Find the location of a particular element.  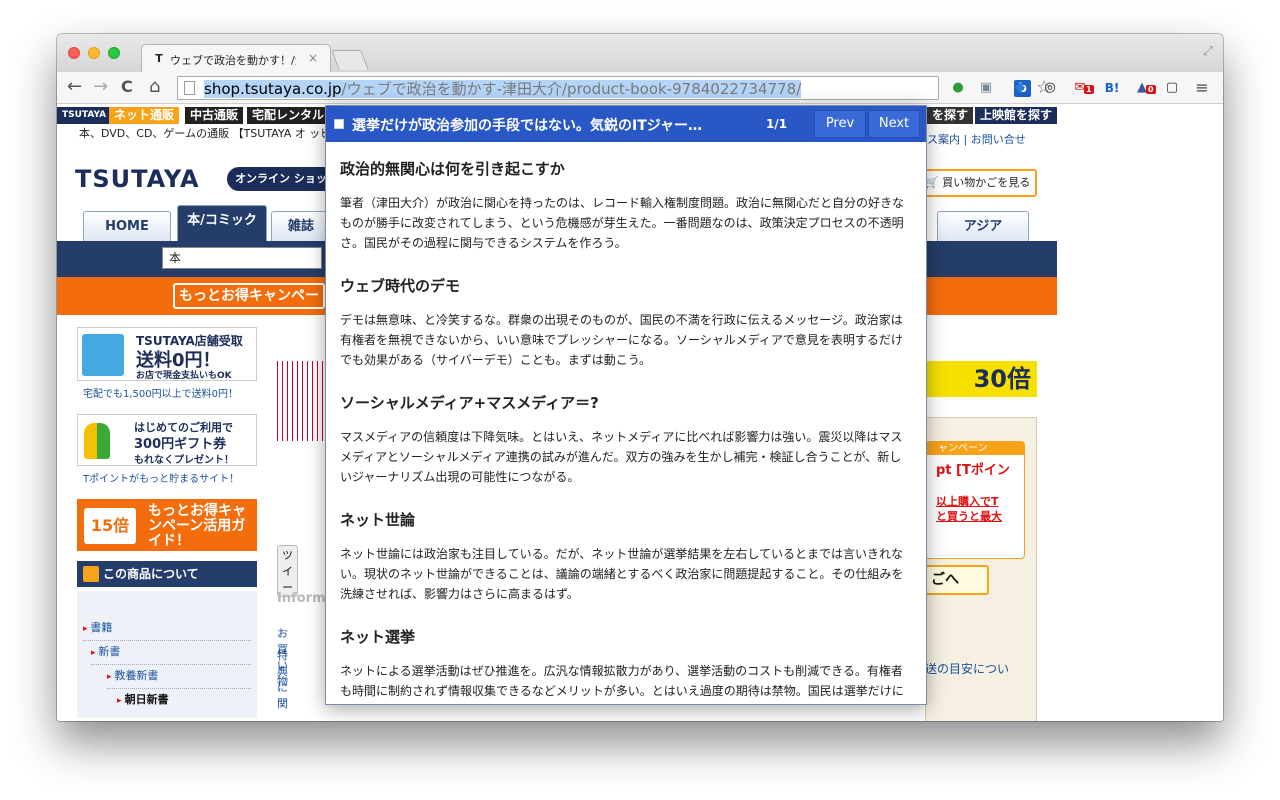

gift-card-banner: はじめてのご利用で 300円ギフト券 もれなくプレゼント！ is located at coordinates (167, 440).